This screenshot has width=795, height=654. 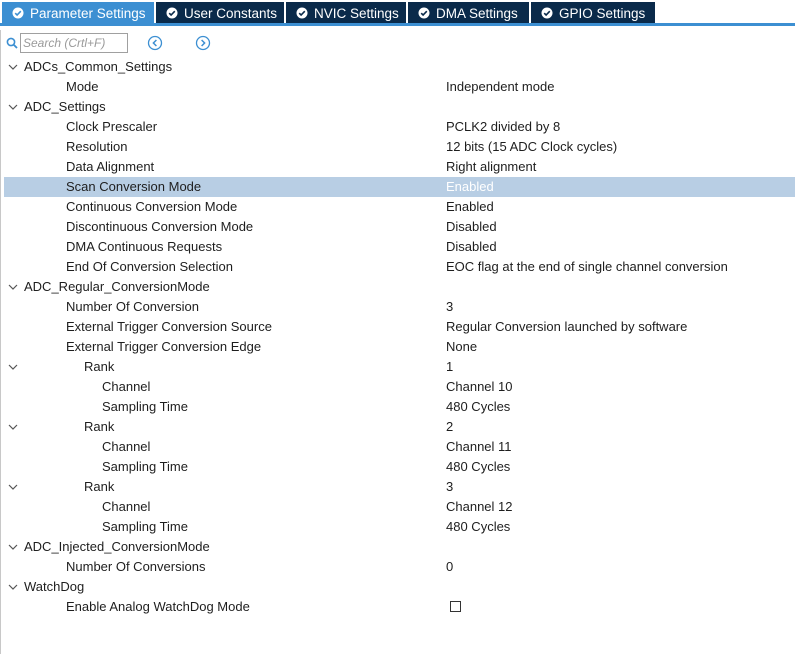 What do you see at coordinates (399, 67) in the screenshot?
I see `tree-group-adcs-common-settings: ADCs_Common_Settings` at bounding box center [399, 67].